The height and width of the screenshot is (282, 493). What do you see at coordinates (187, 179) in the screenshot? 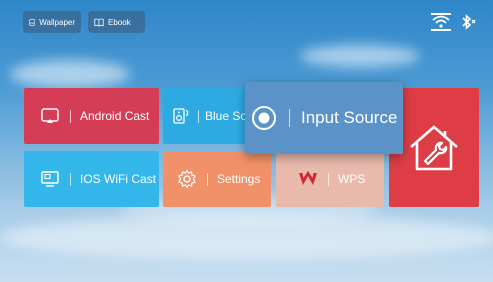
I see `gear-icon` at bounding box center [187, 179].